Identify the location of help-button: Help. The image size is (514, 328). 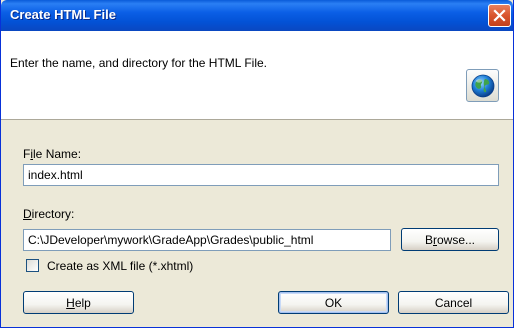
(78, 302).